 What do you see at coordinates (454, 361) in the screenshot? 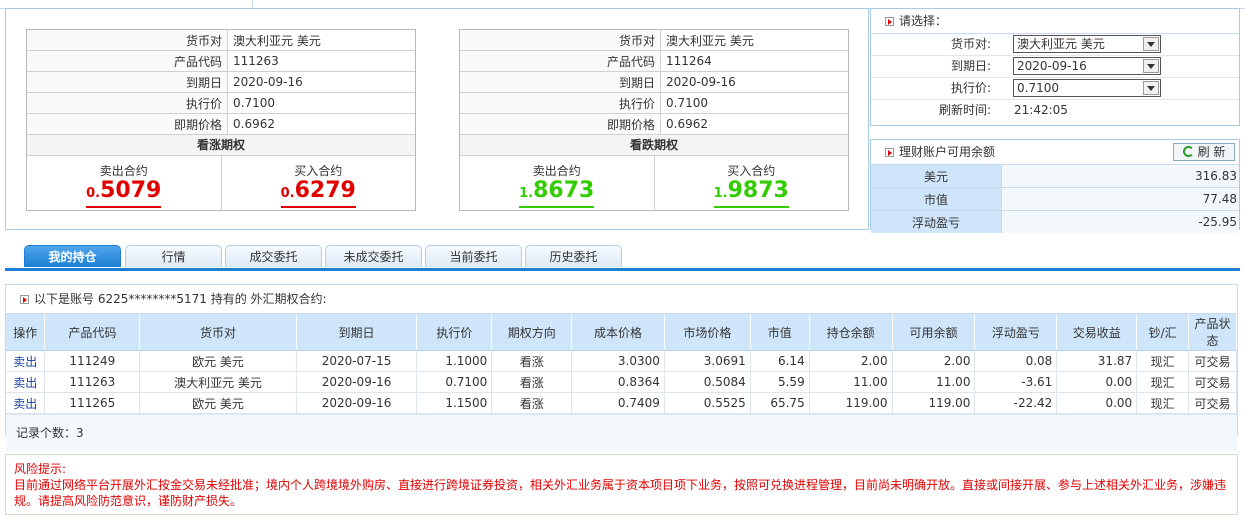
I see `table-cell: 1.1000` at bounding box center [454, 361].